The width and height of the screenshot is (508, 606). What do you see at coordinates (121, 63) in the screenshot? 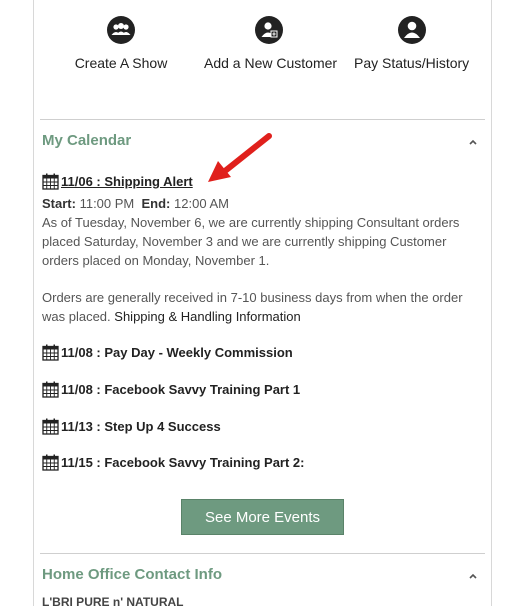
I see `create-show-label: Create A Show` at bounding box center [121, 63].